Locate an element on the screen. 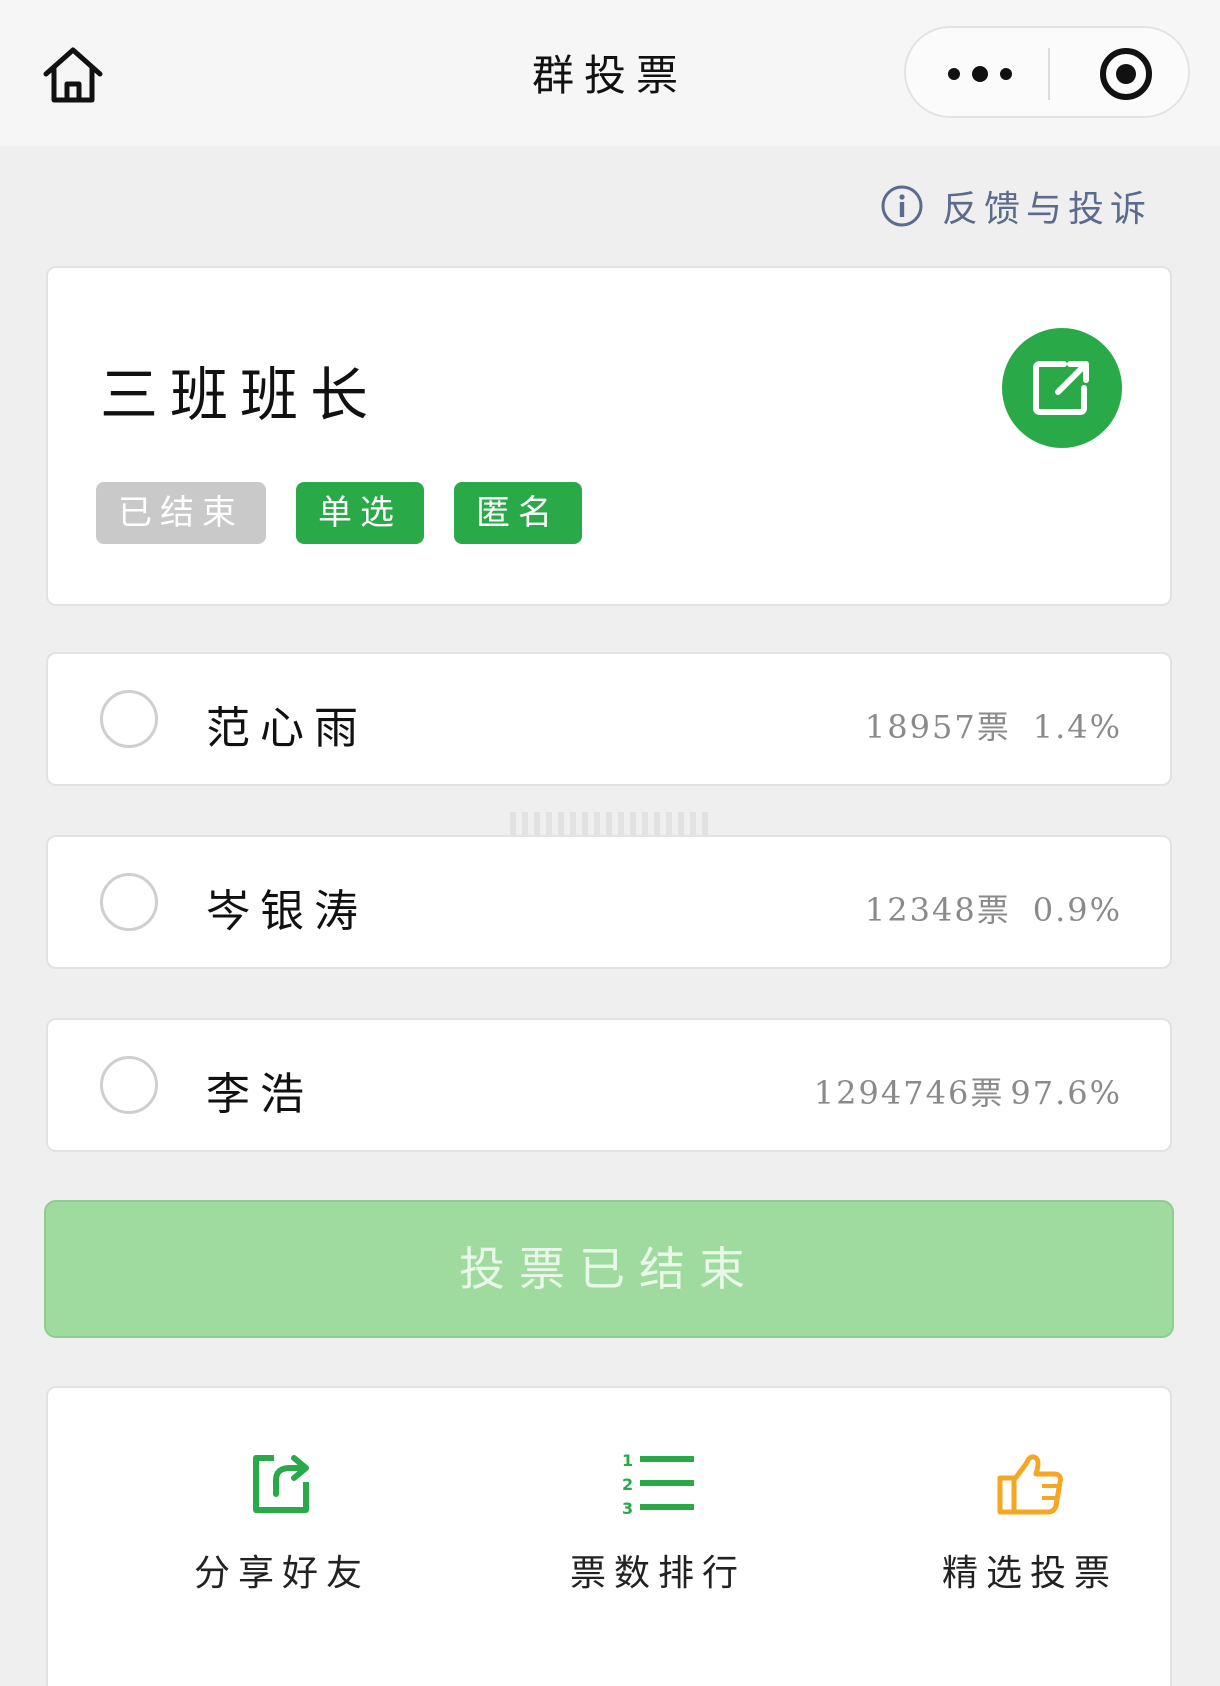  ranking-label: 票数排行 is located at coordinates (657, 1573).